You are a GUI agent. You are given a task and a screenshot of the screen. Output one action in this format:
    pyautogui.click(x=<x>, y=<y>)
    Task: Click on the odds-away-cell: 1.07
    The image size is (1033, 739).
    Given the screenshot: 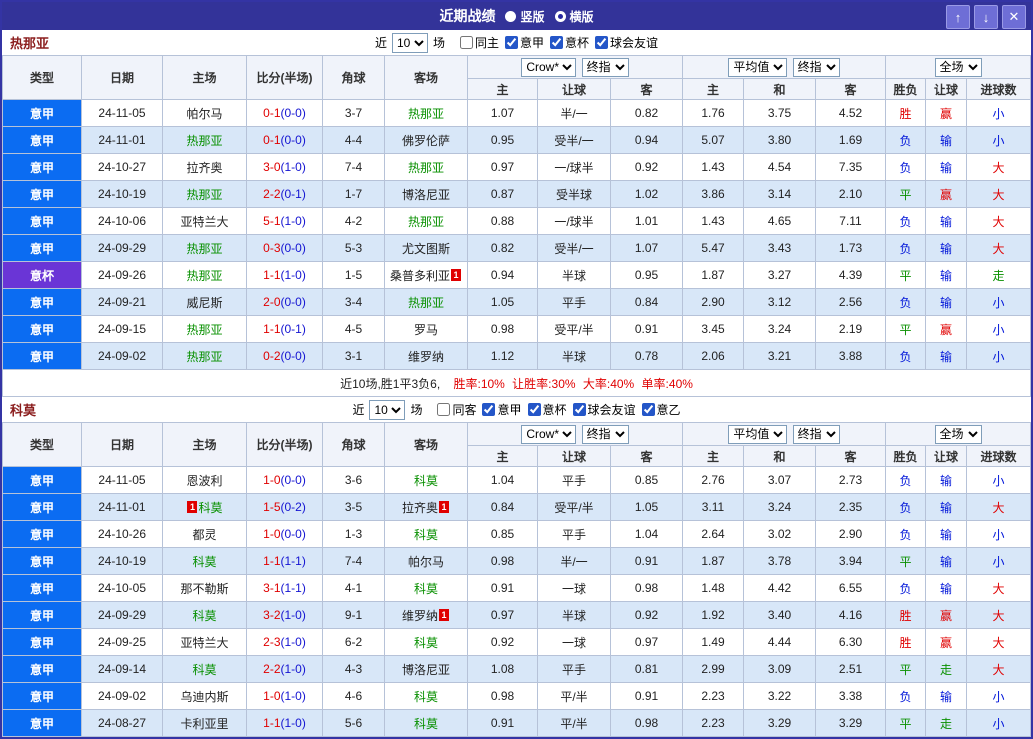 What is the action you would take?
    pyautogui.click(x=646, y=248)
    